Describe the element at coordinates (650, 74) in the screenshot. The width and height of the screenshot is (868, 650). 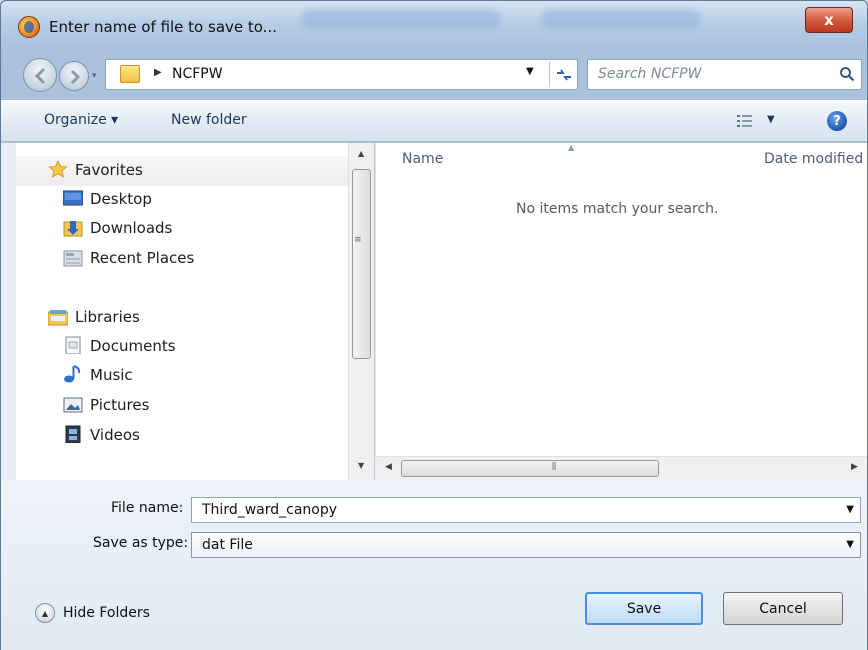
I see `search-placeholder: Search NCFPW` at that location.